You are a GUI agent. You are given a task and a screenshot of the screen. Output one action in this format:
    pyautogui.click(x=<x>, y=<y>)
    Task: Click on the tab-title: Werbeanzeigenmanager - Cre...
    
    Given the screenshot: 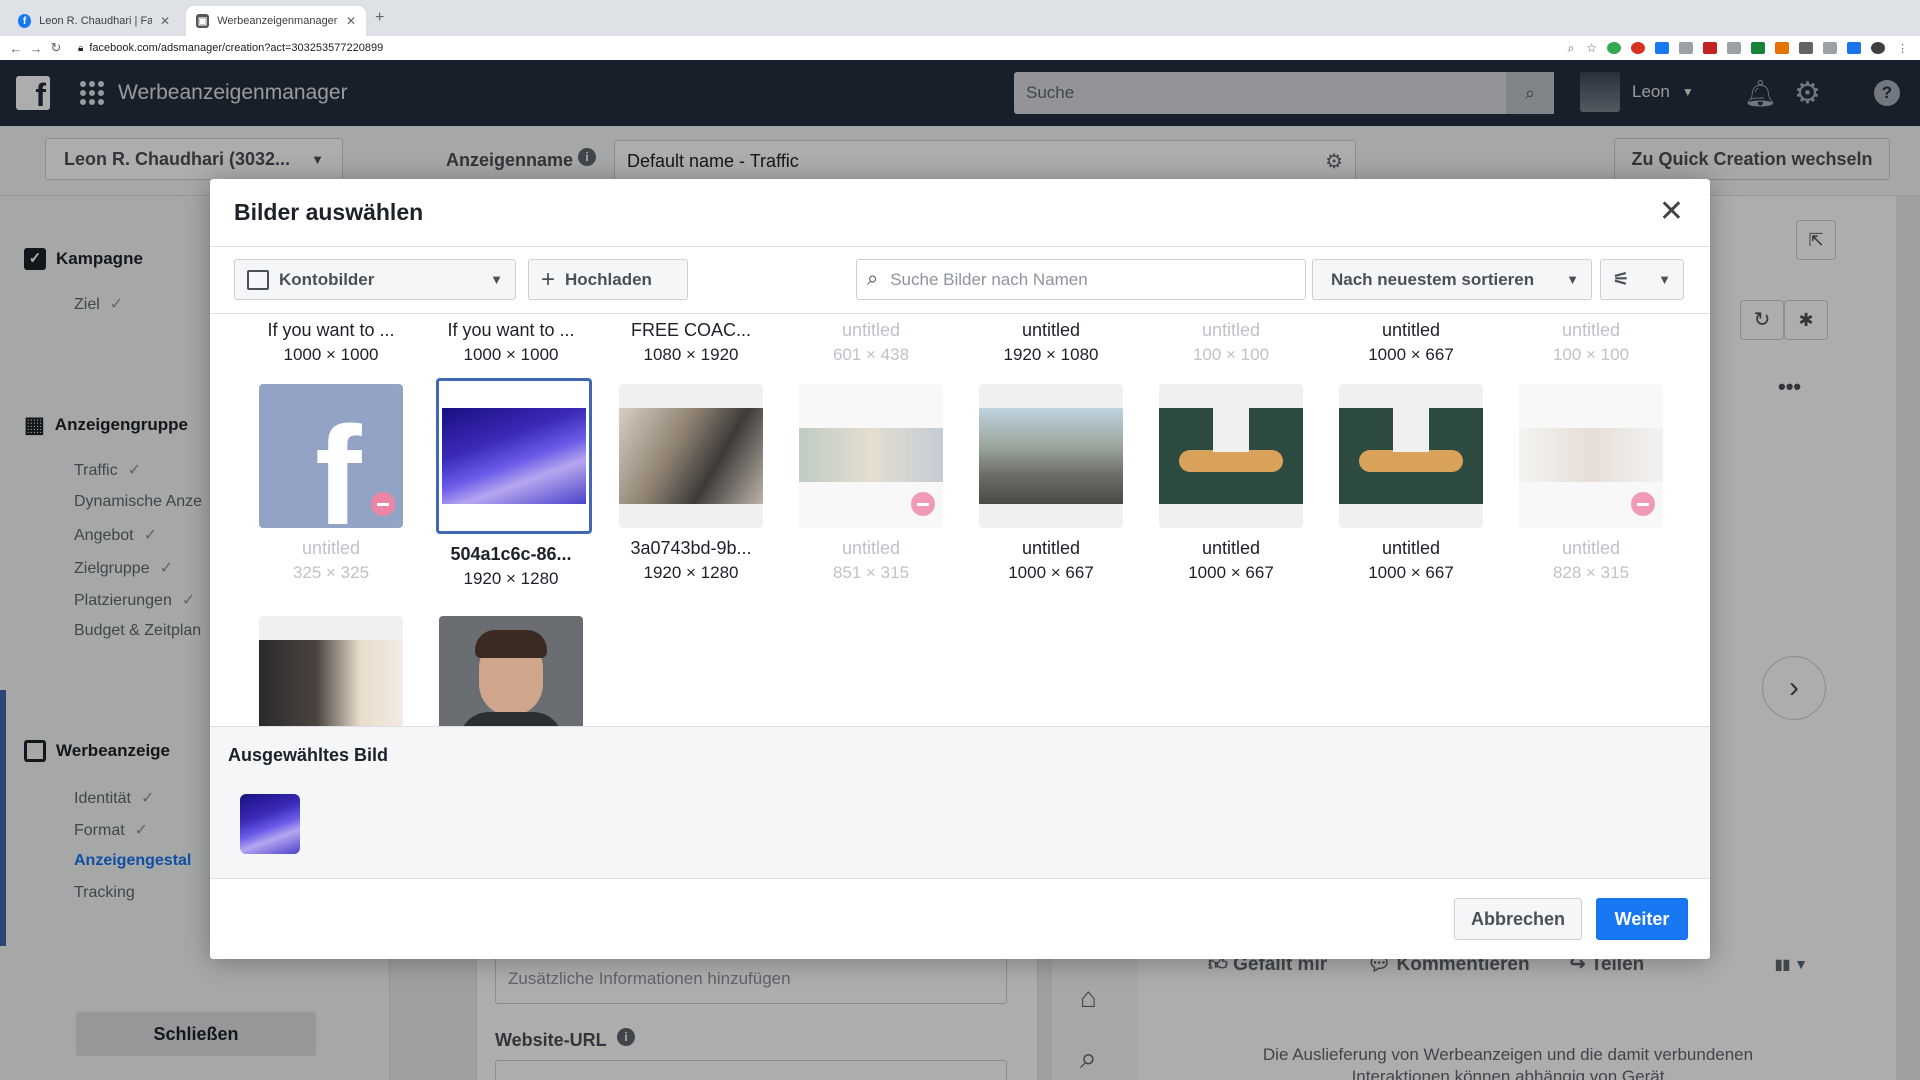 What is the action you would take?
    pyautogui.click(x=277, y=21)
    